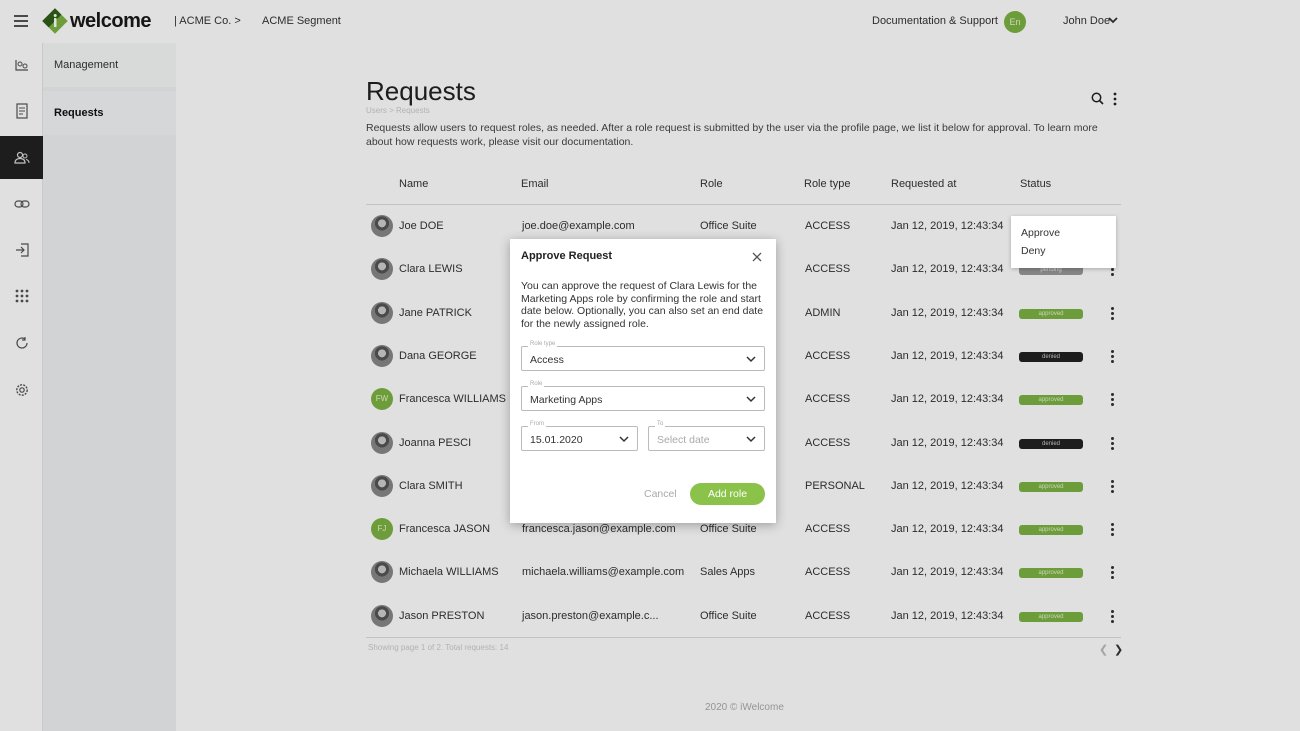 The height and width of the screenshot is (731, 1300). What do you see at coordinates (683, 440) in the screenshot?
I see `to-placeholder: Select date` at bounding box center [683, 440].